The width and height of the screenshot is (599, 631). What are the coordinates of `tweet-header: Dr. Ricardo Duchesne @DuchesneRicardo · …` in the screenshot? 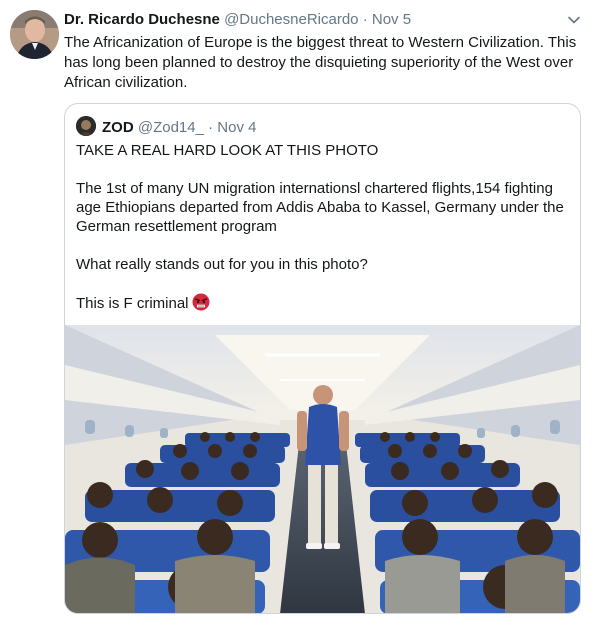 It's located at (237, 20).